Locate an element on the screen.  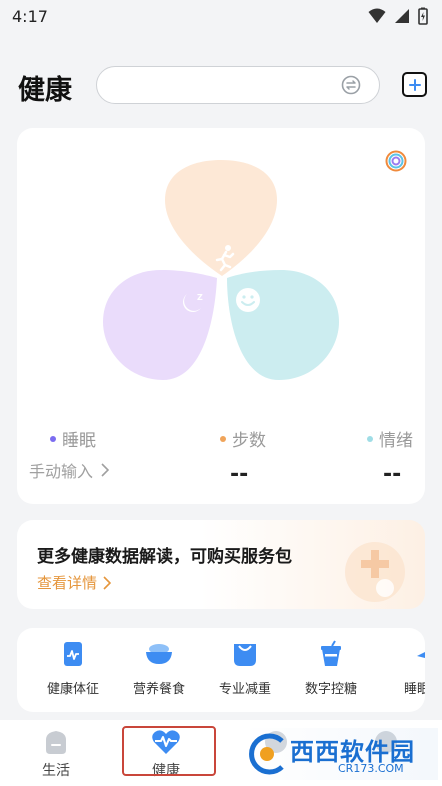
shortcut-card: 健康体征 营养餐食 专业减重 数字控糖 睡眠 is located at coordinates (221, 670).